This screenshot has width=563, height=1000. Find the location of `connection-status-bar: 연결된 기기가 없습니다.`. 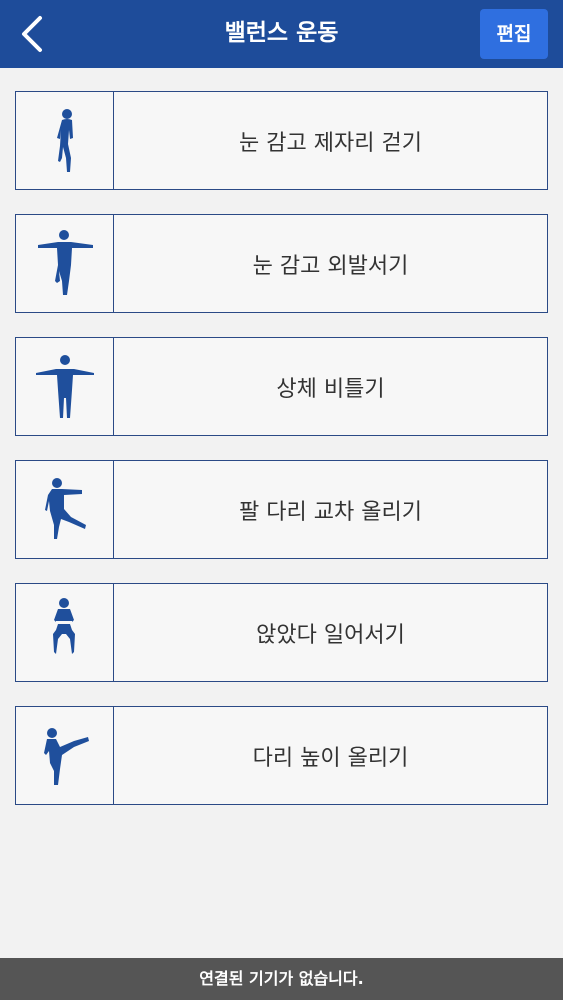

connection-status-bar: 연결된 기기가 없습니다. is located at coordinates (281, 979).